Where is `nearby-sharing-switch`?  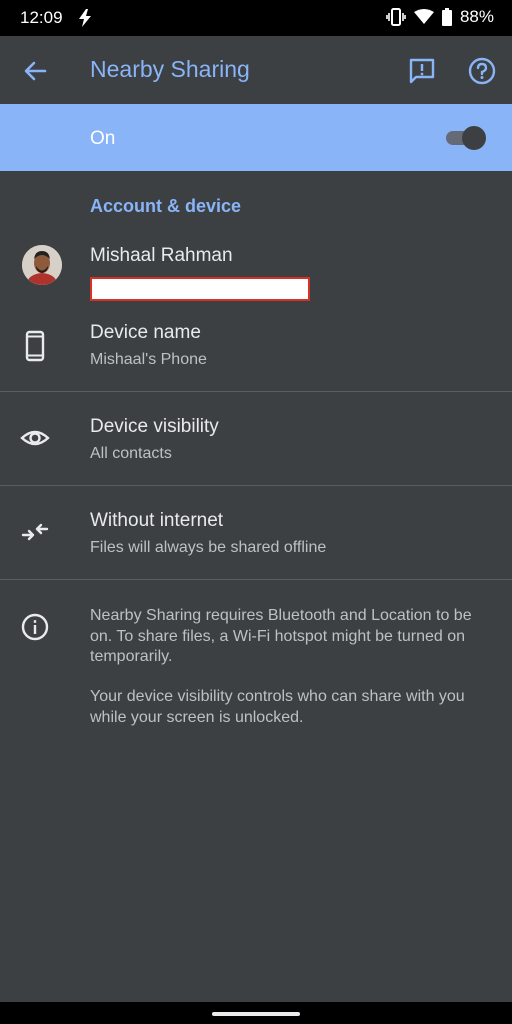 nearby-sharing-switch is located at coordinates (468, 138).